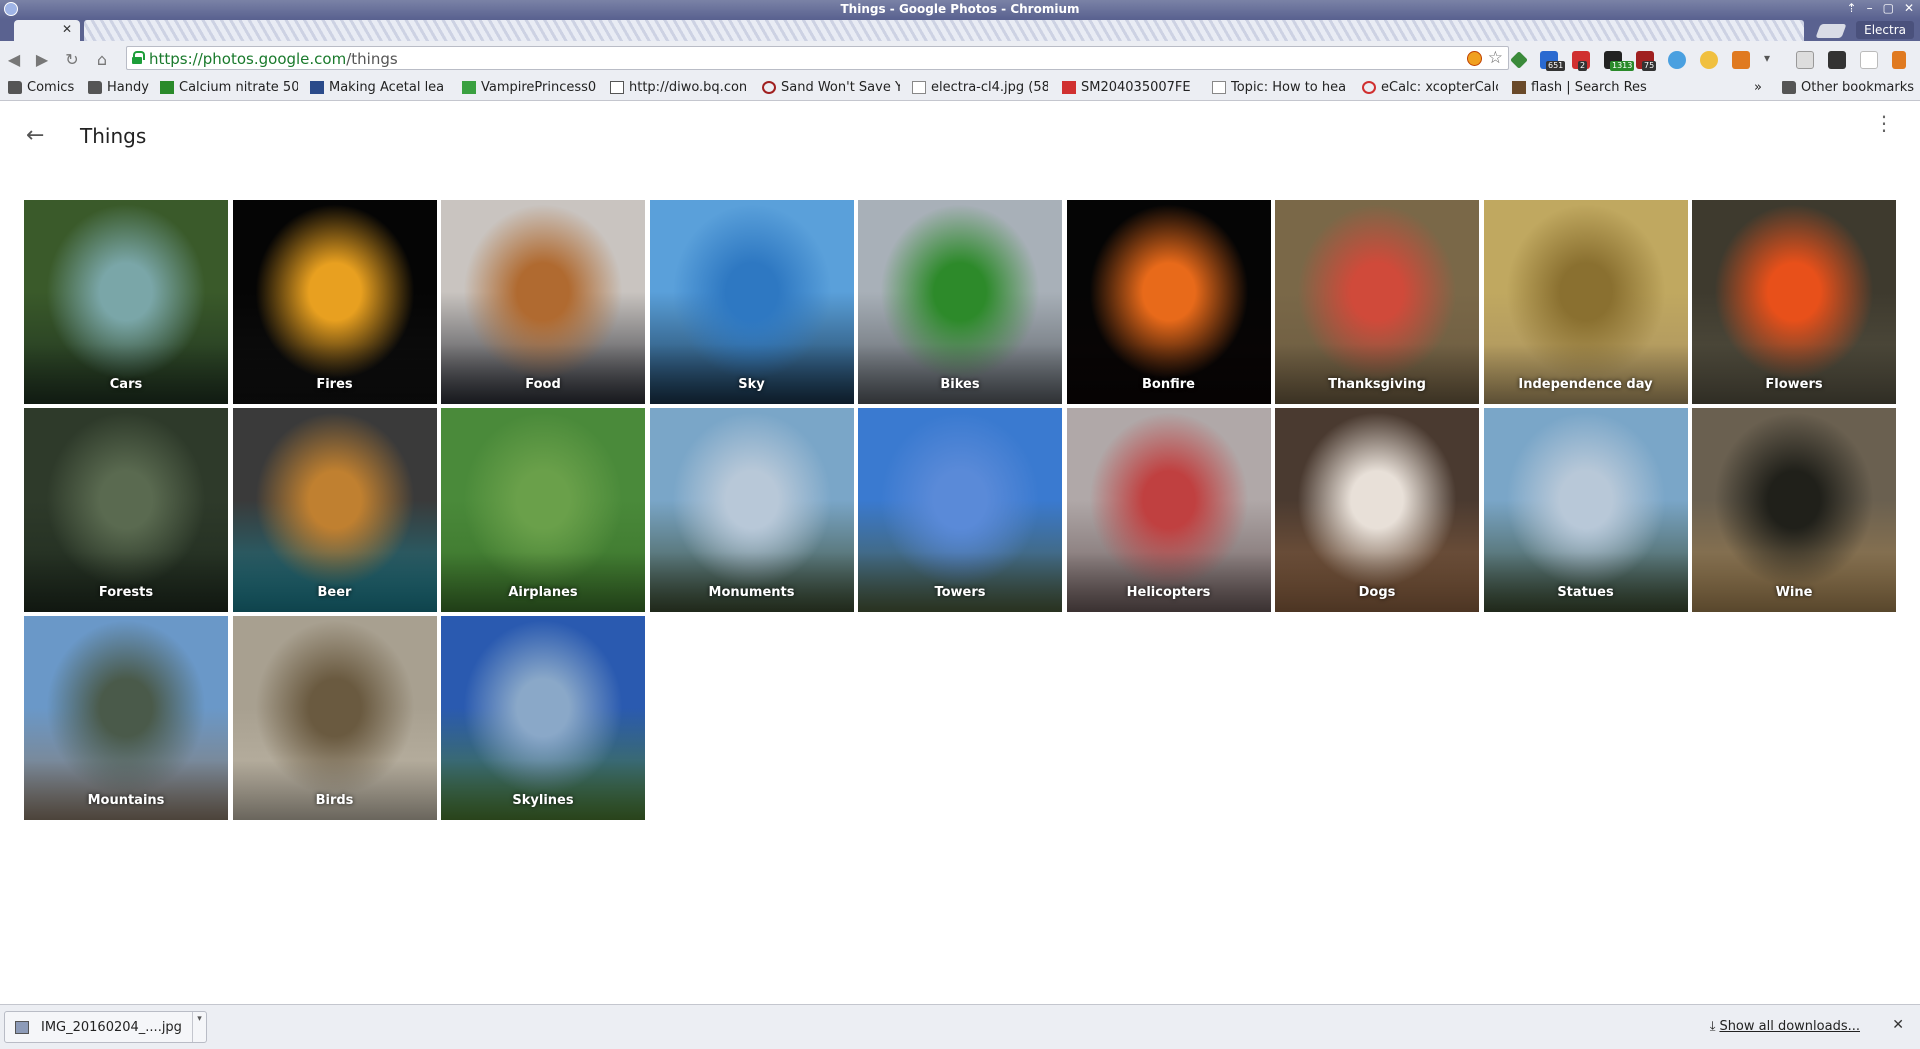 This screenshot has height=1049, width=1920. I want to click on thing-tile: Statues, so click(1585, 510).